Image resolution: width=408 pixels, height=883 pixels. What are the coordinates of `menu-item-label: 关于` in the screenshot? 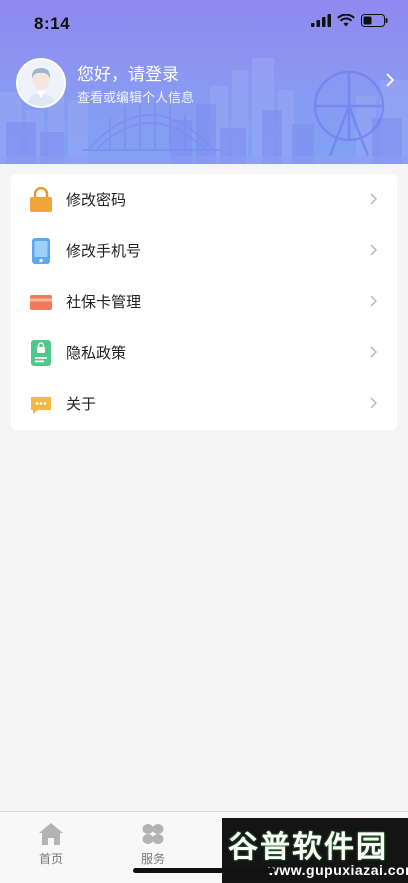 It's located at (81, 404).